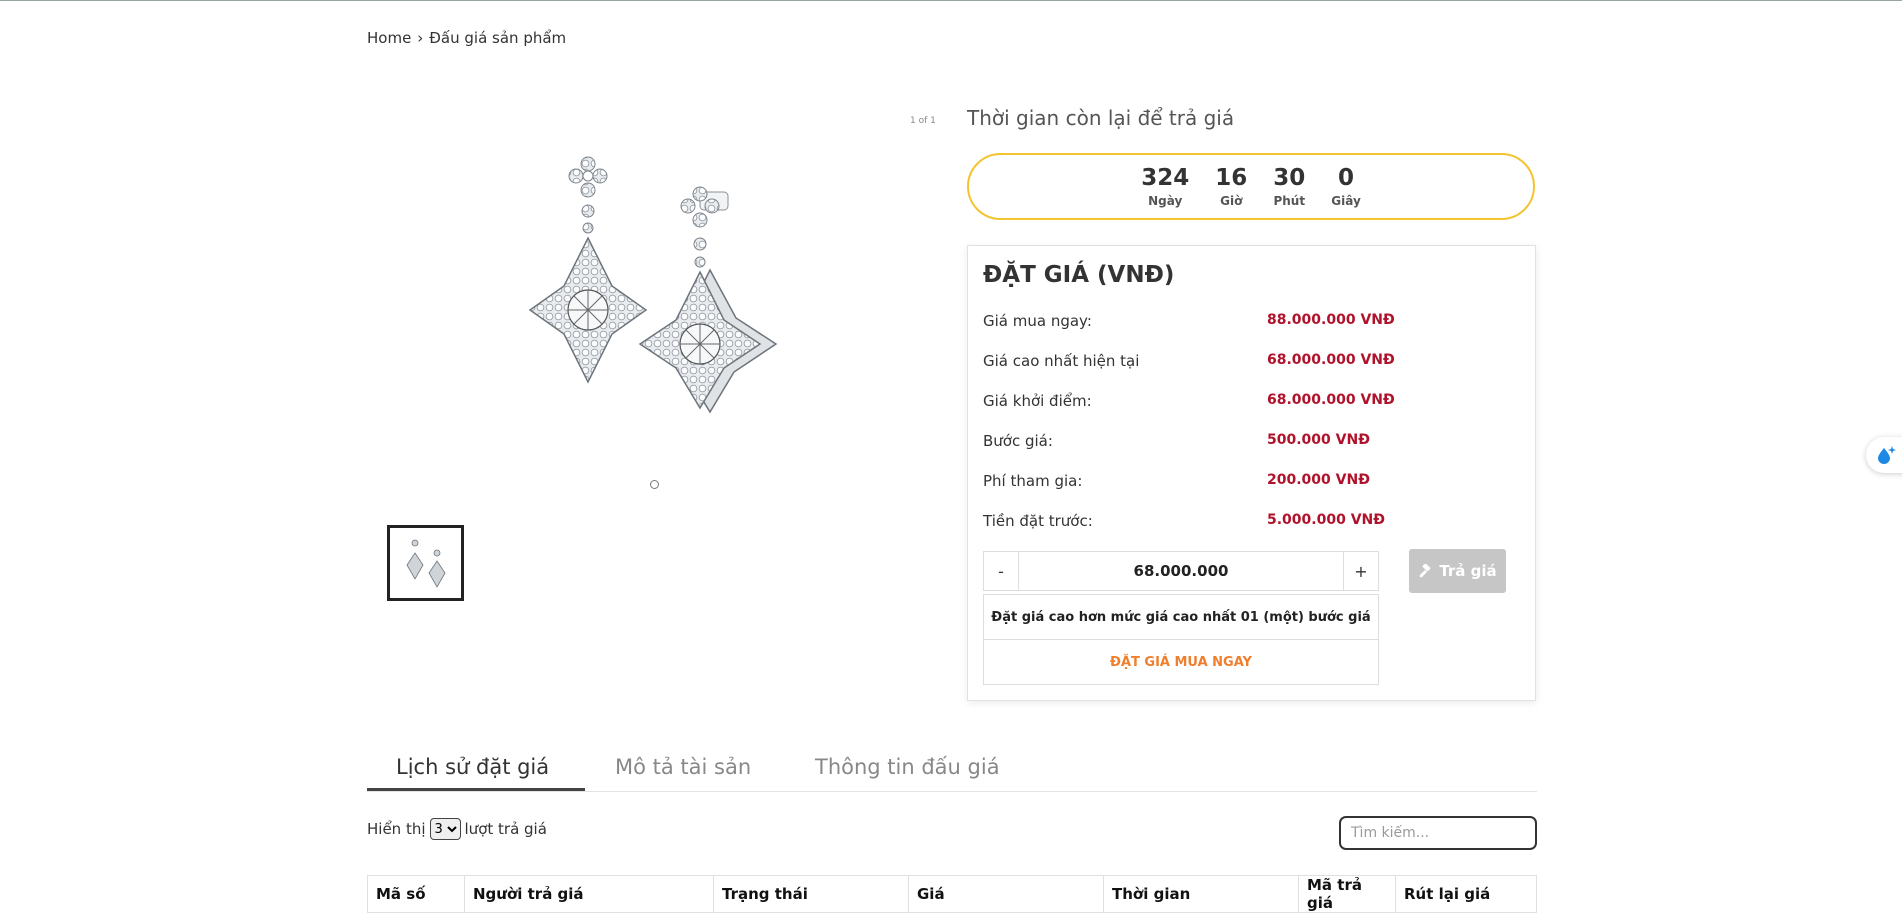 The width and height of the screenshot is (1902, 913). I want to click on price-value: 5.000.000 VNĐ, so click(1326, 520).